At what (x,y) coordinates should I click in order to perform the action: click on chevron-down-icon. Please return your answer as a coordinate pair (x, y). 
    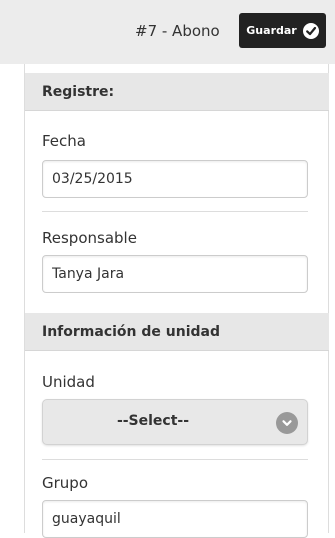
    Looking at the image, I should click on (287, 423).